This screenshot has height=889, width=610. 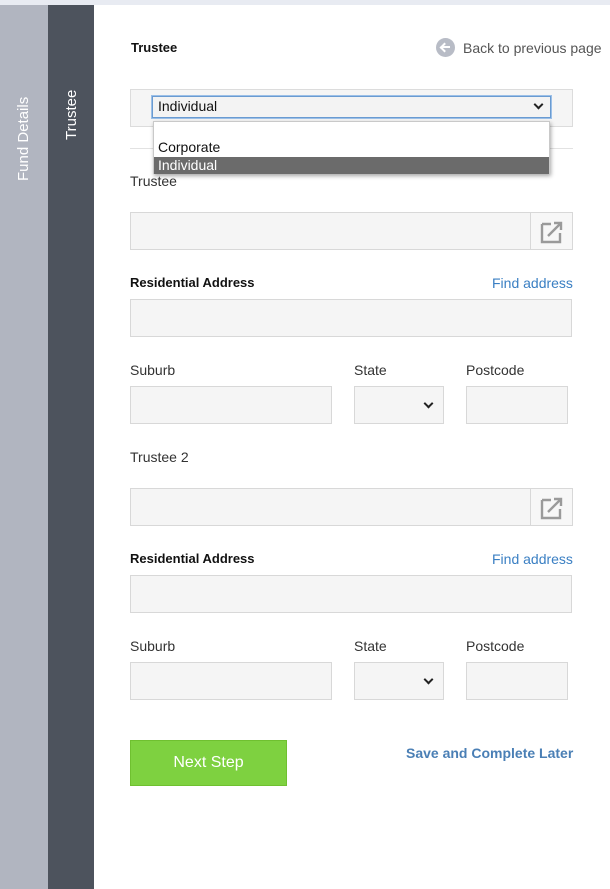 I want to click on sidebar-step-trustee: Trustee, so click(x=71, y=447).